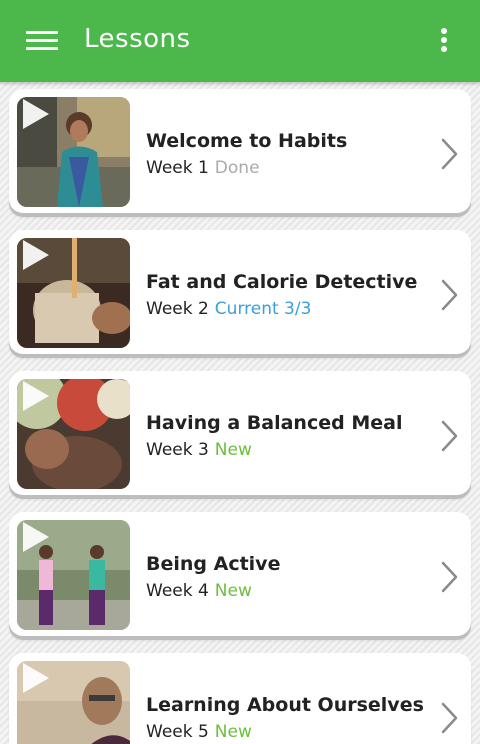 The height and width of the screenshot is (744, 480). I want to click on lesson-subtitle: Week 3 New, so click(199, 450).